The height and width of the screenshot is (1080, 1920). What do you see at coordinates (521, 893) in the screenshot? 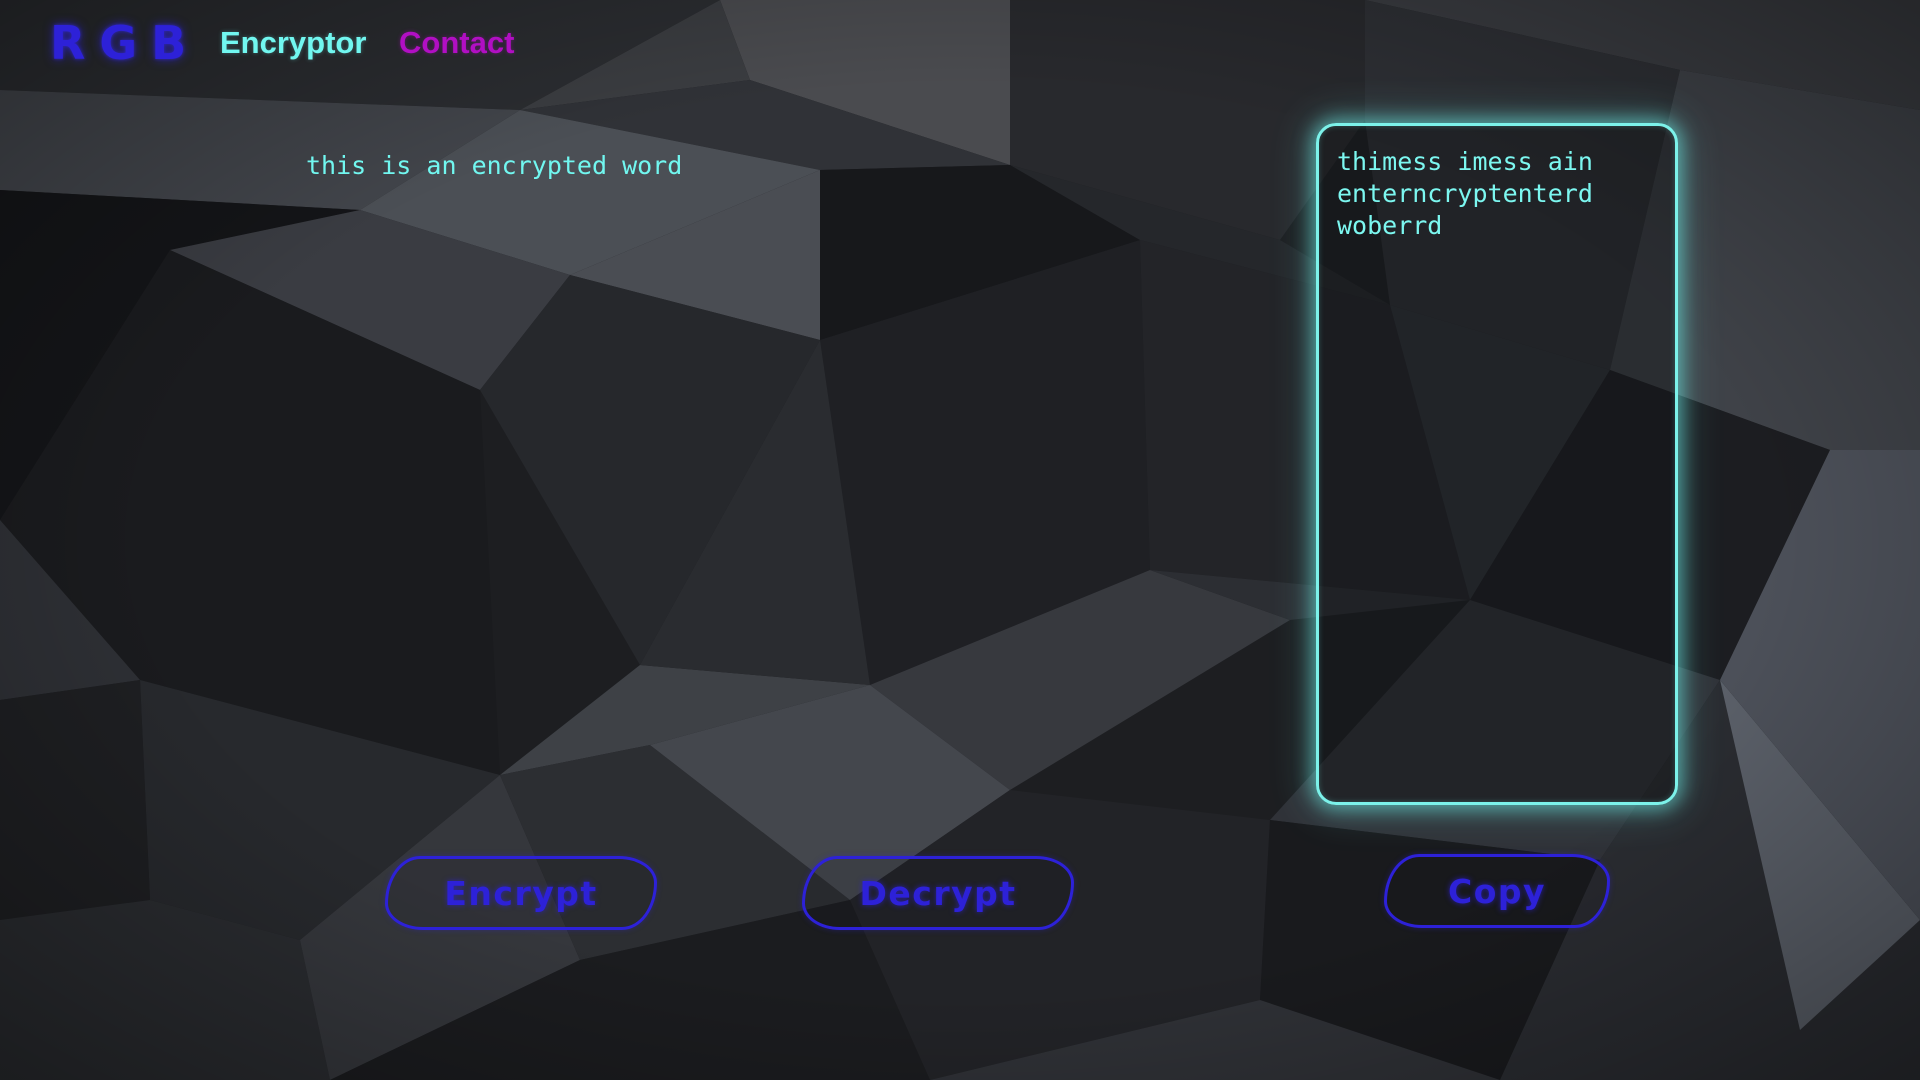
I see `encrypt-button: Encrypt` at bounding box center [521, 893].